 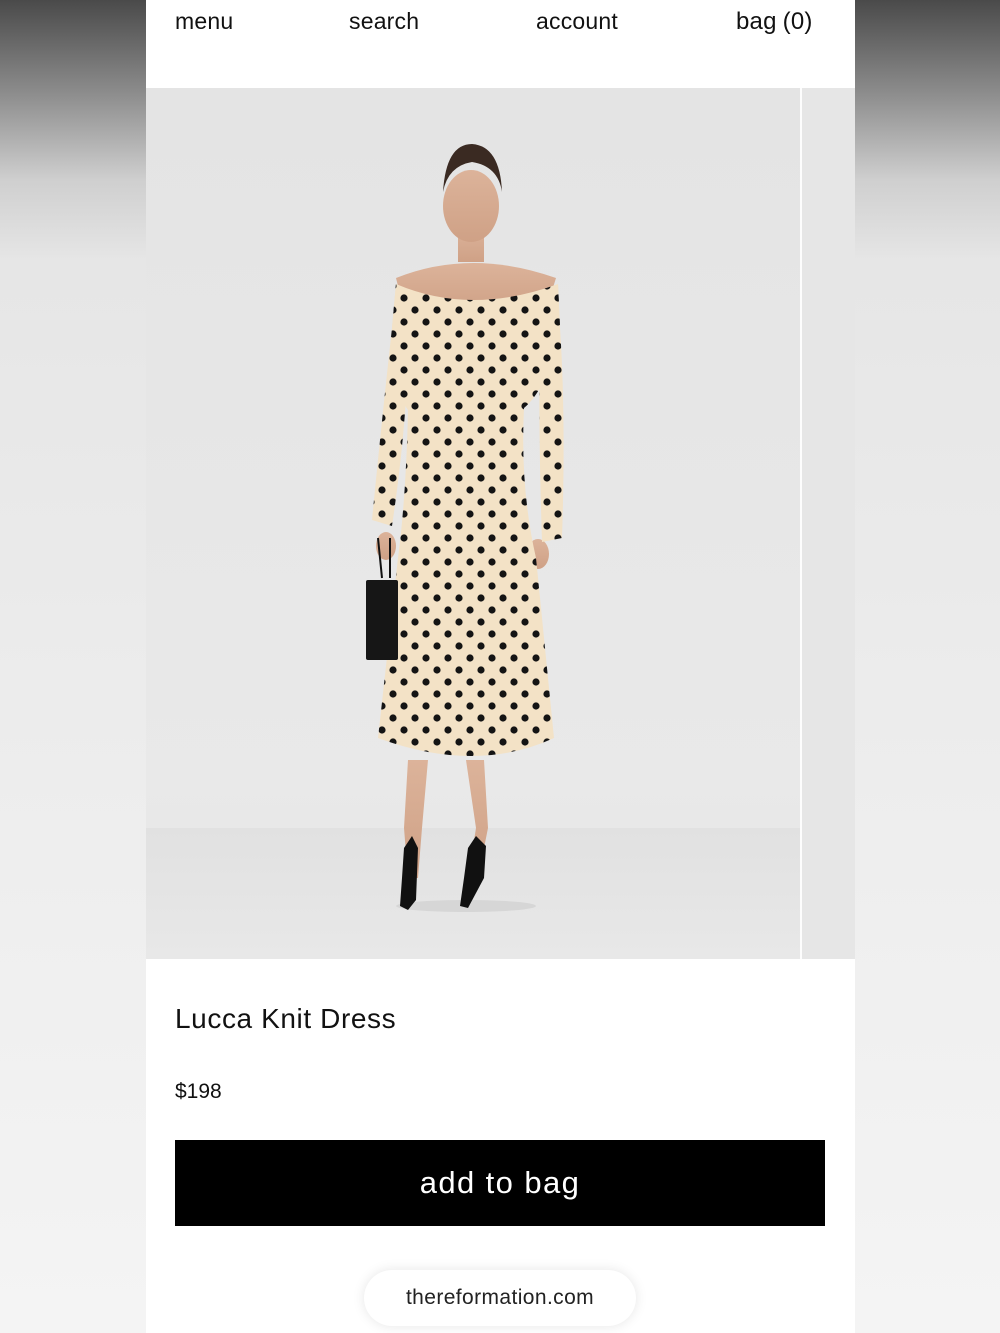 I want to click on url-text: thereformation.com, so click(x=500, y=1297).